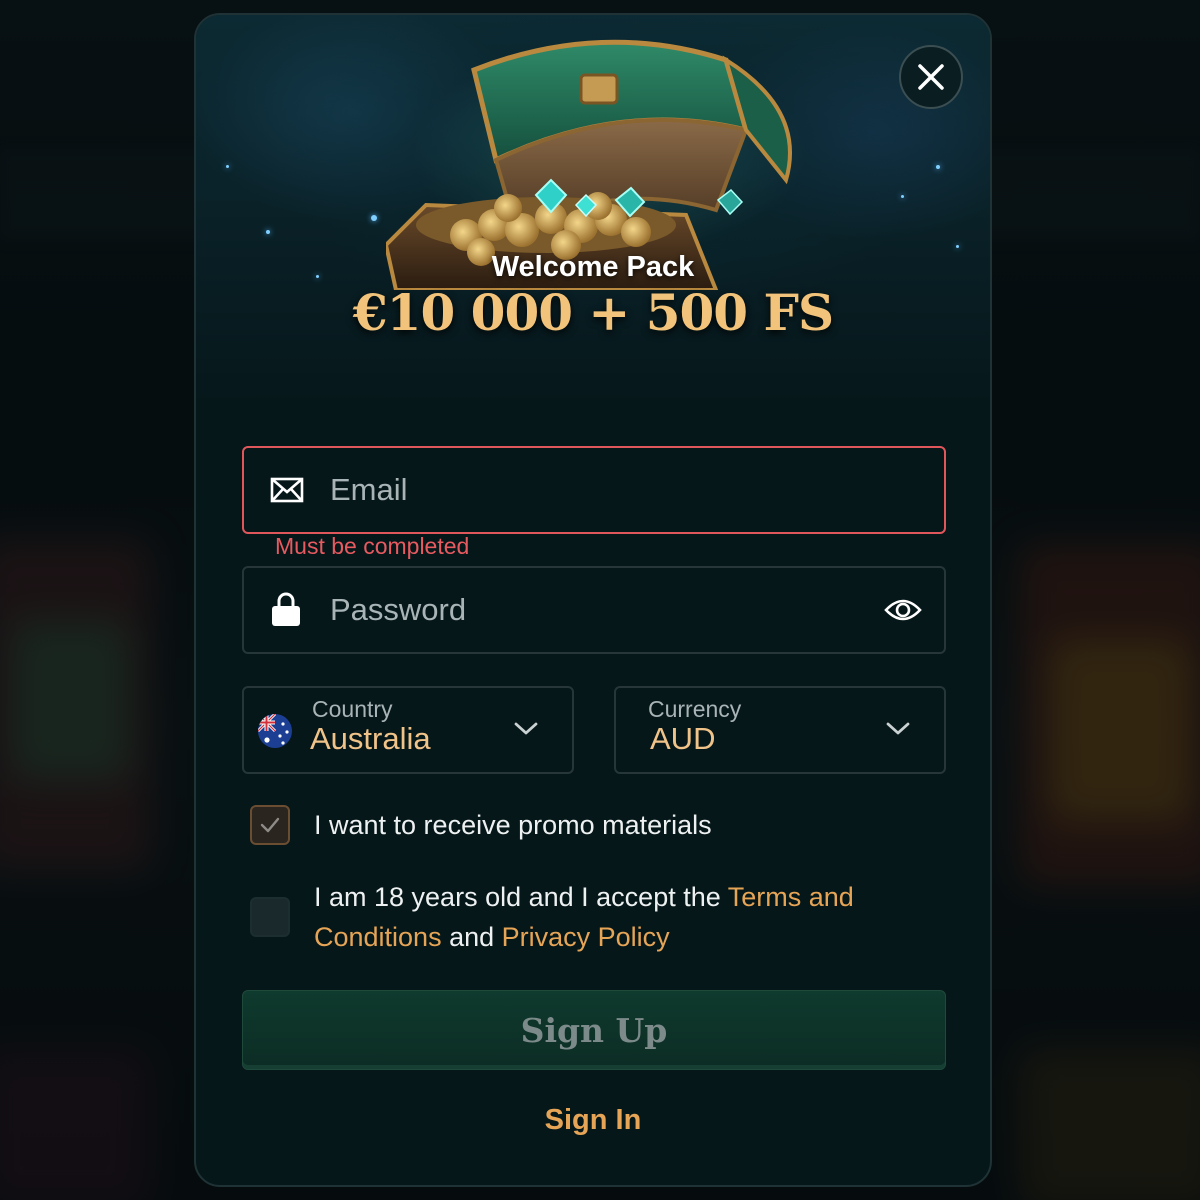 The width and height of the screenshot is (1200, 1200). Describe the element at coordinates (471, 937) in the screenshot. I see `terms-text-mid: and` at that location.